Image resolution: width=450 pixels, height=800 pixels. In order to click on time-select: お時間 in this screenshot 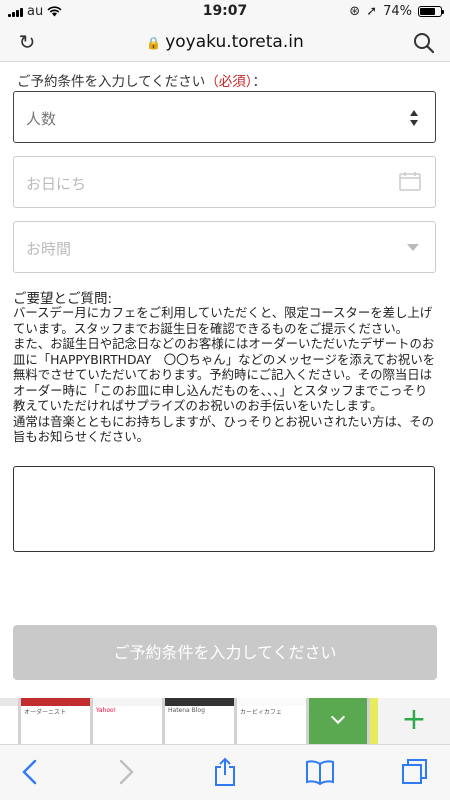, I will do `click(224, 247)`.